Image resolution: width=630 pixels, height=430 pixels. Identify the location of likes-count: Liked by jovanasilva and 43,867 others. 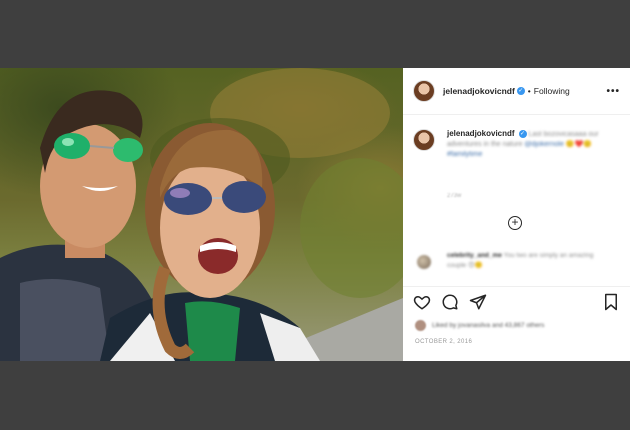
(488, 325).